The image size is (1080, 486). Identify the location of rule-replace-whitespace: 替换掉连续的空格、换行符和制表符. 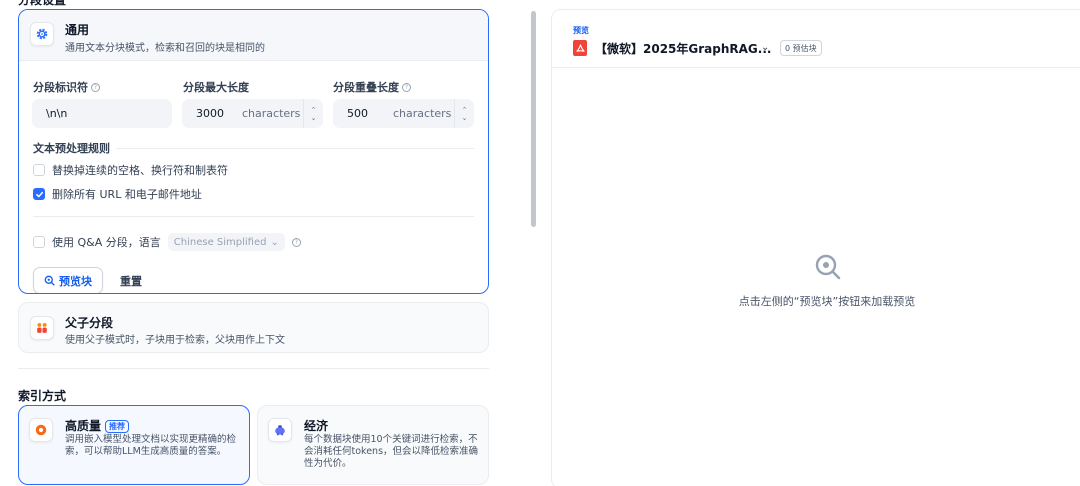
(130, 170).